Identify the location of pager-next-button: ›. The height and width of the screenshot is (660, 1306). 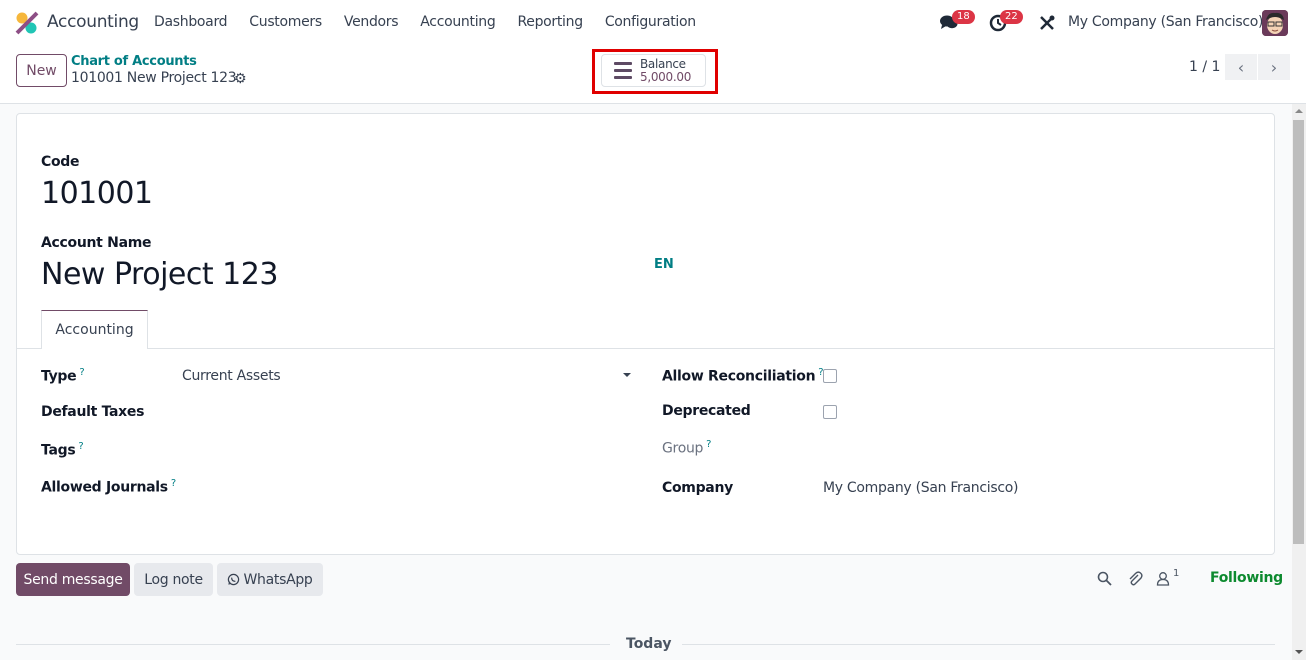
(1274, 67).